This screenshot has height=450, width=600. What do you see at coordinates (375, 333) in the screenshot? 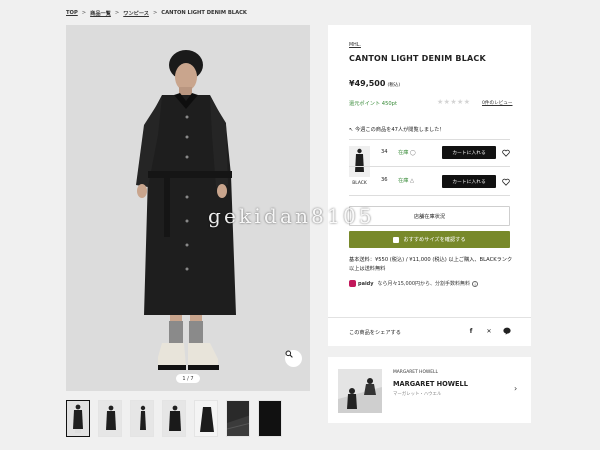
I see `share-label: この商品をシェアする` at bounding box center [375, 333].